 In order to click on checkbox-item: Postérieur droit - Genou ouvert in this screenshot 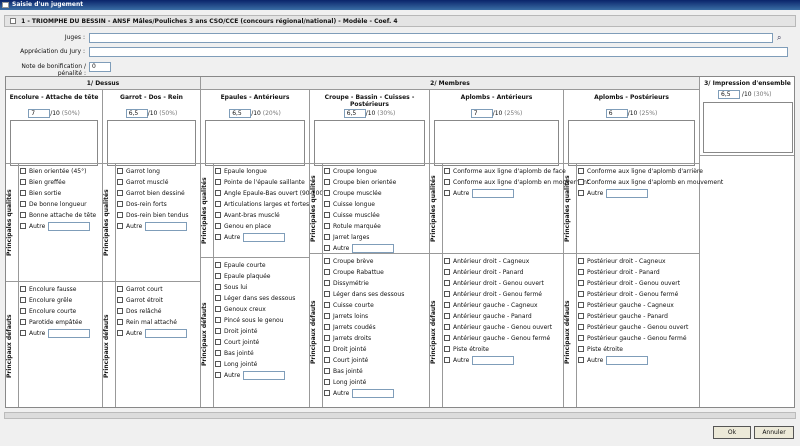, I will do `click(629, 284)`.